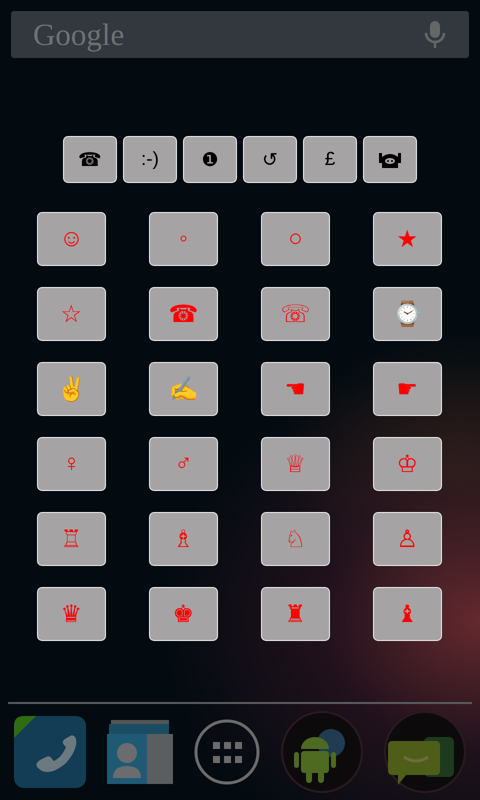 The width and height of the screenshot is (480, 800). I want to click on symbol-key: ♘, so click(295, 539).